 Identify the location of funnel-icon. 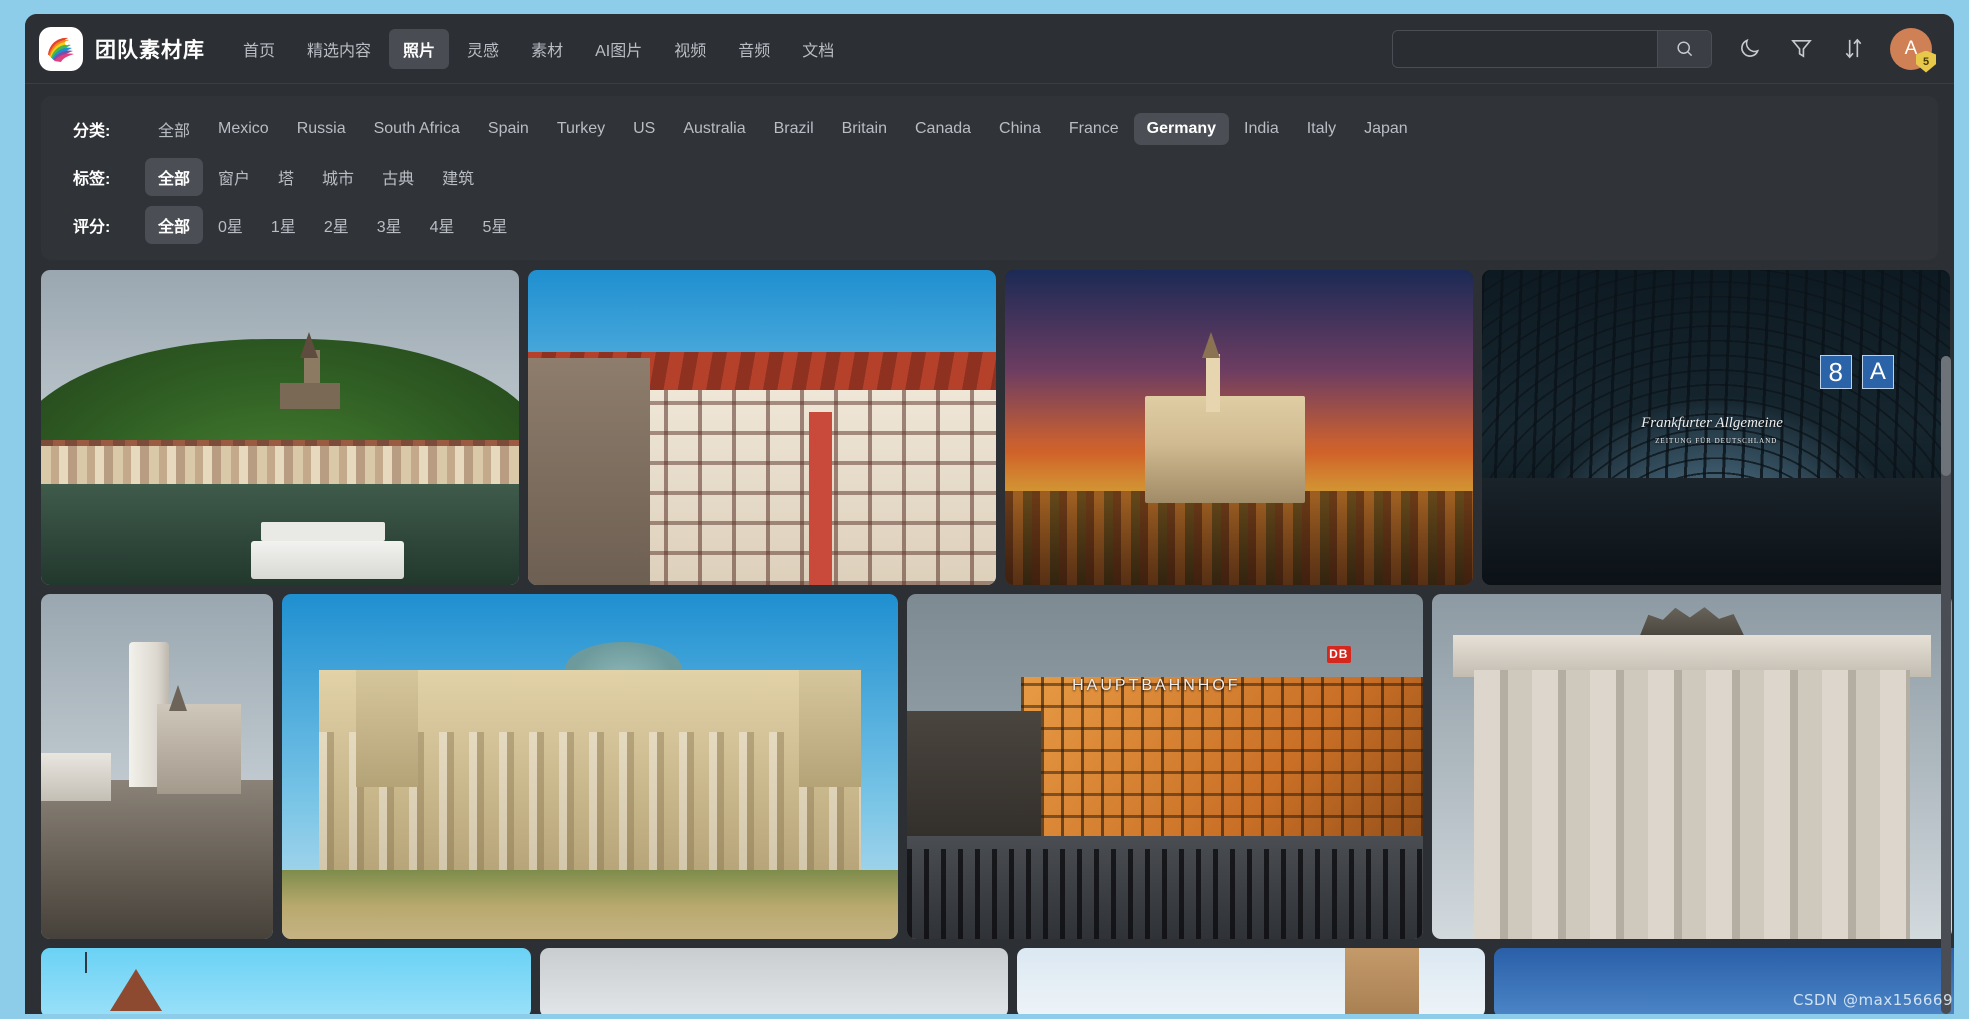
(1801, 49).